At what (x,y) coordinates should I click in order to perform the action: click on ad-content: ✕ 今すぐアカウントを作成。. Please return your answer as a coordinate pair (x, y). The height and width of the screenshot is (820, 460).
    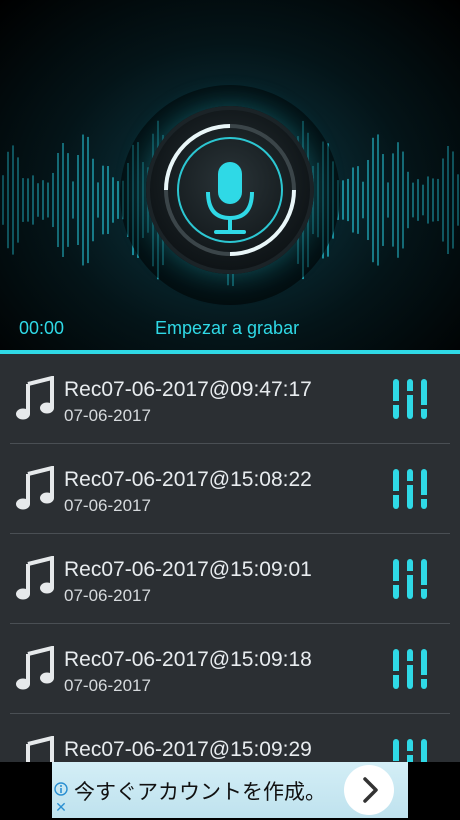
    Looking at the image, I should click on (230, 790).